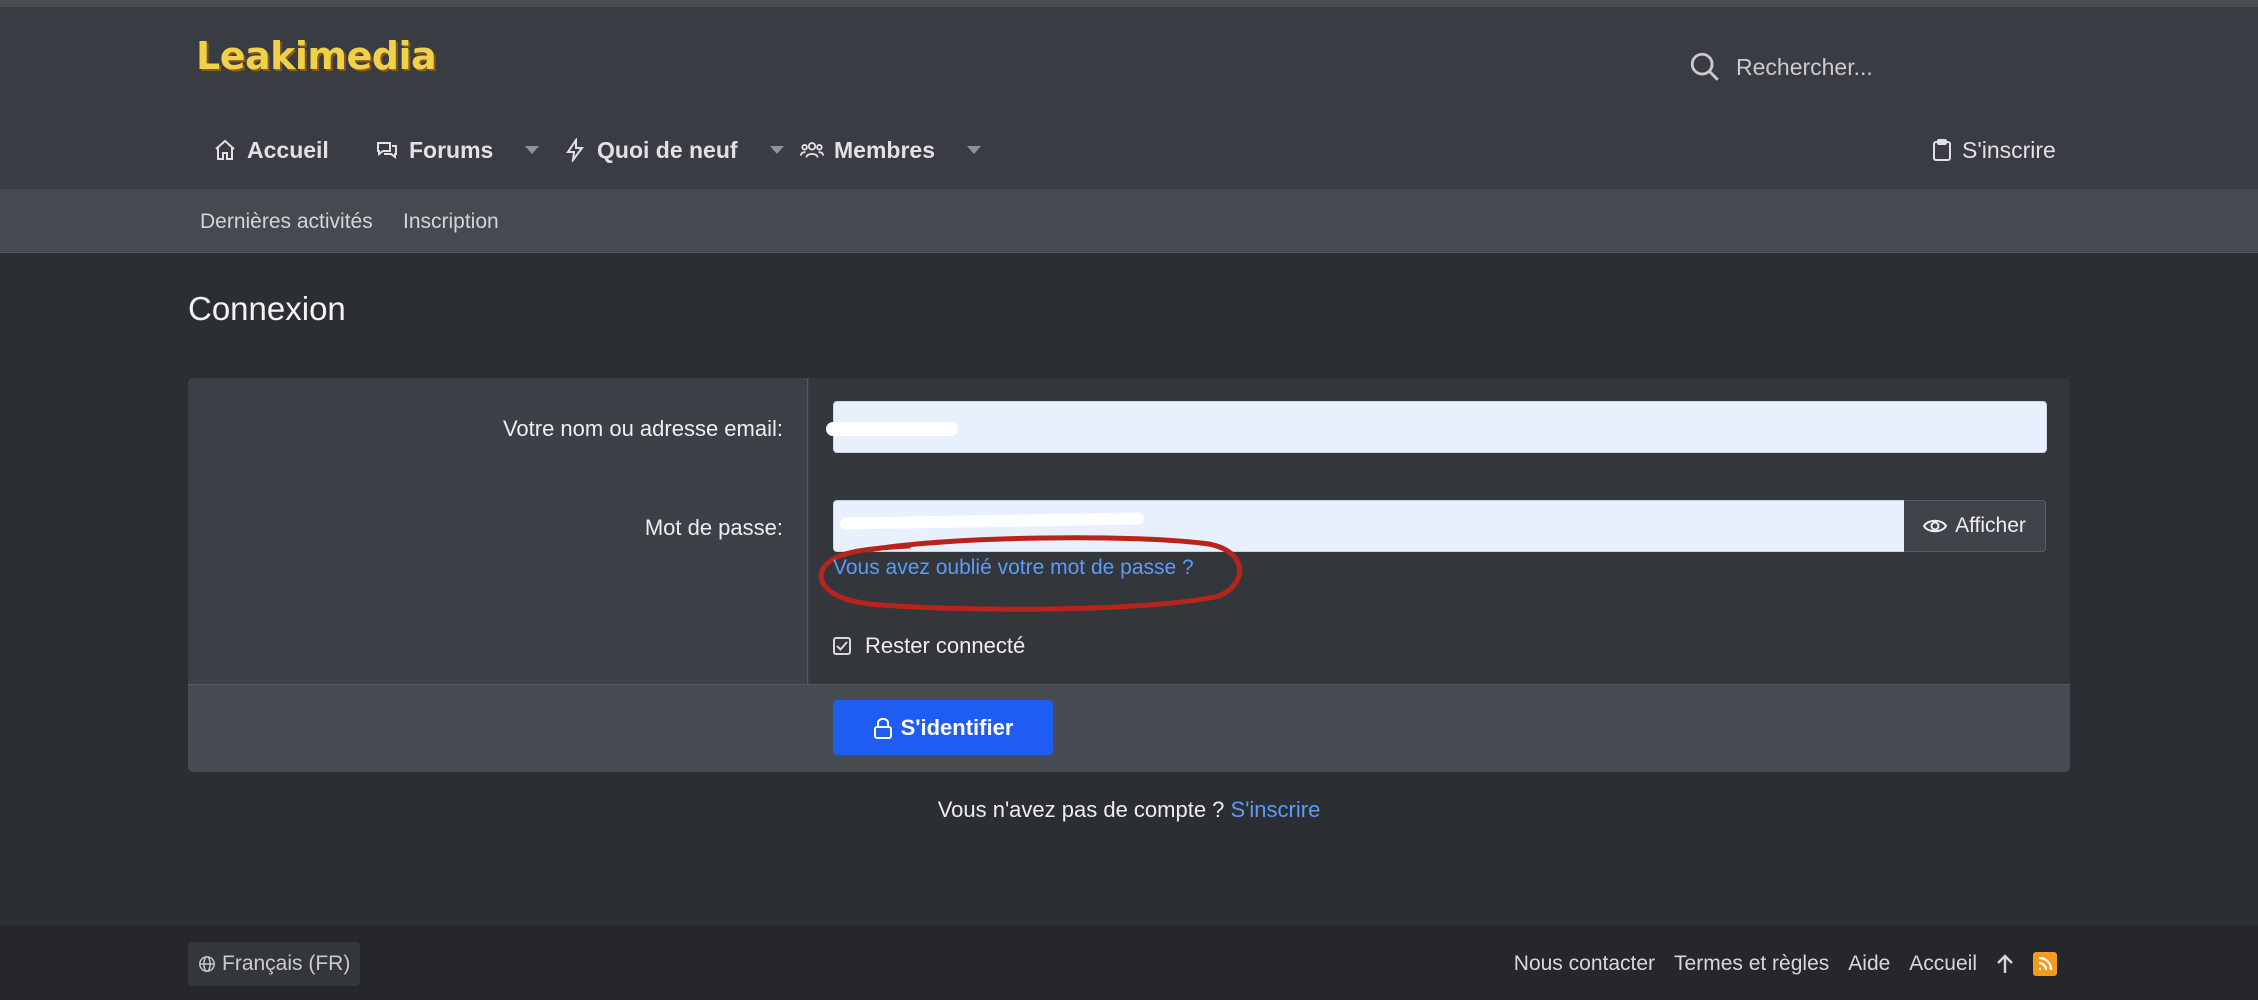 The height and width of the screenshot is (1000, 2258). Describe the element at coordinates (1084, 809) in the screenshot. I see `signup-prompt-text: Vous n'avez pas de compte ?` at that location.